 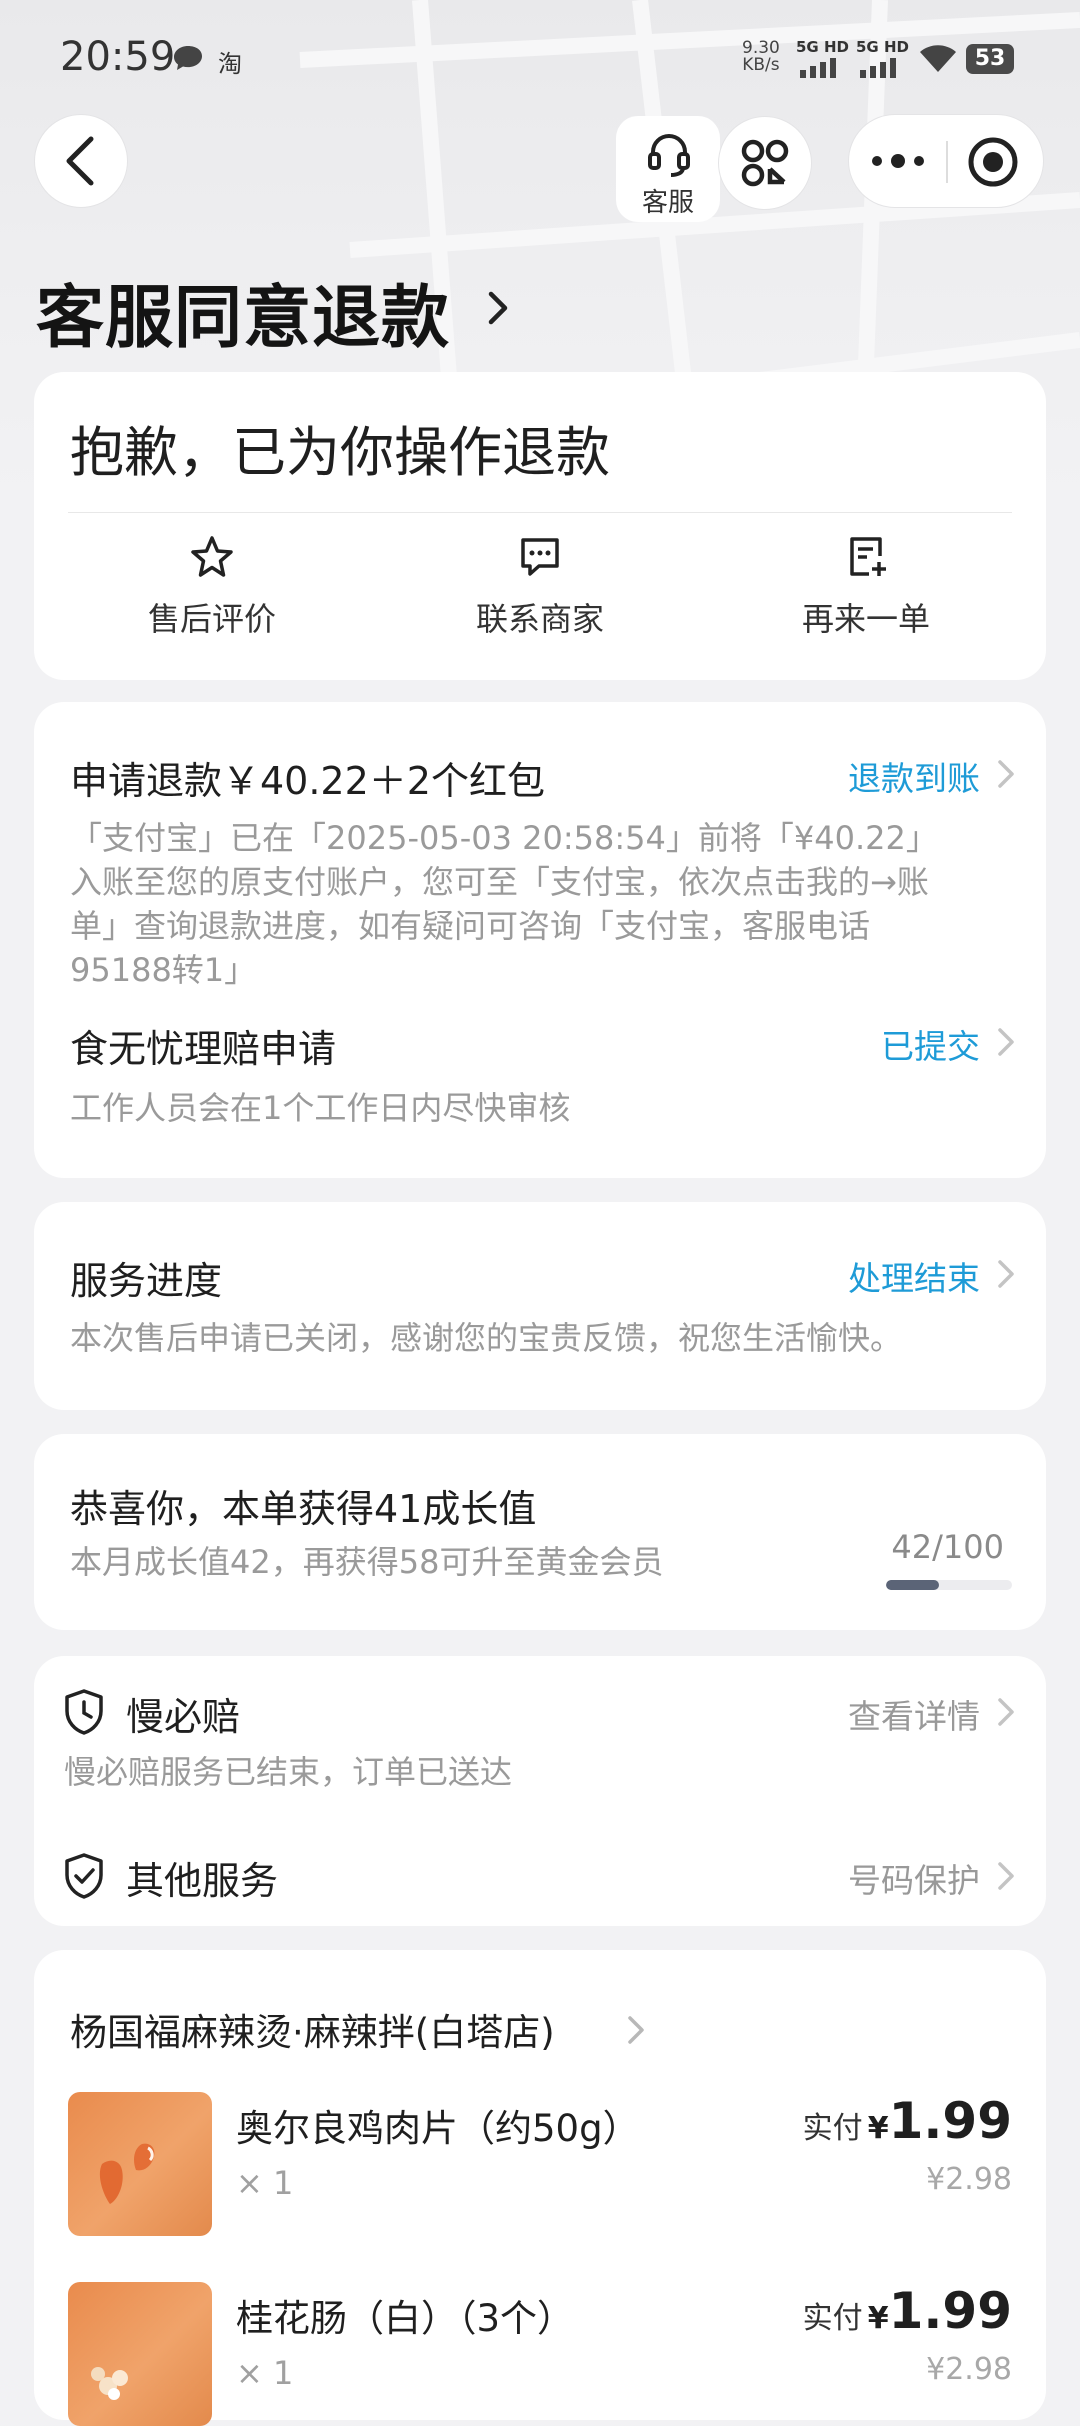 What do you see at coordinates (938, 58) in the screenshot?
I see `wifi-icon` at bounding box center [938, 58].